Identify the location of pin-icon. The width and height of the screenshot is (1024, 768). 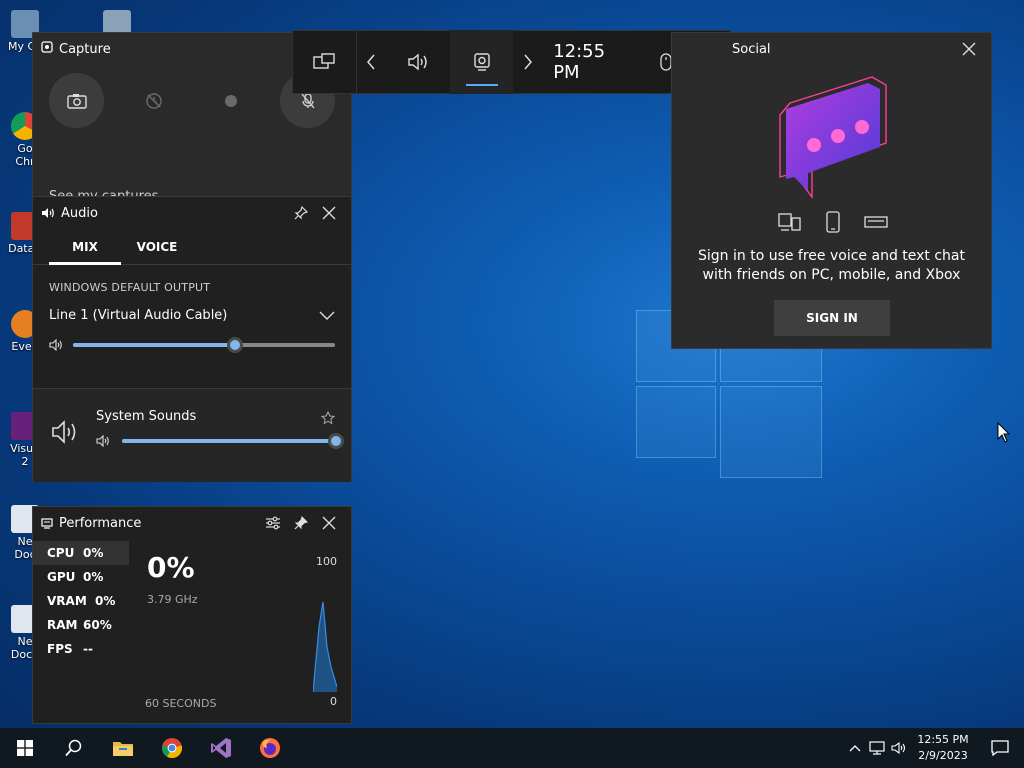
(301, 523).